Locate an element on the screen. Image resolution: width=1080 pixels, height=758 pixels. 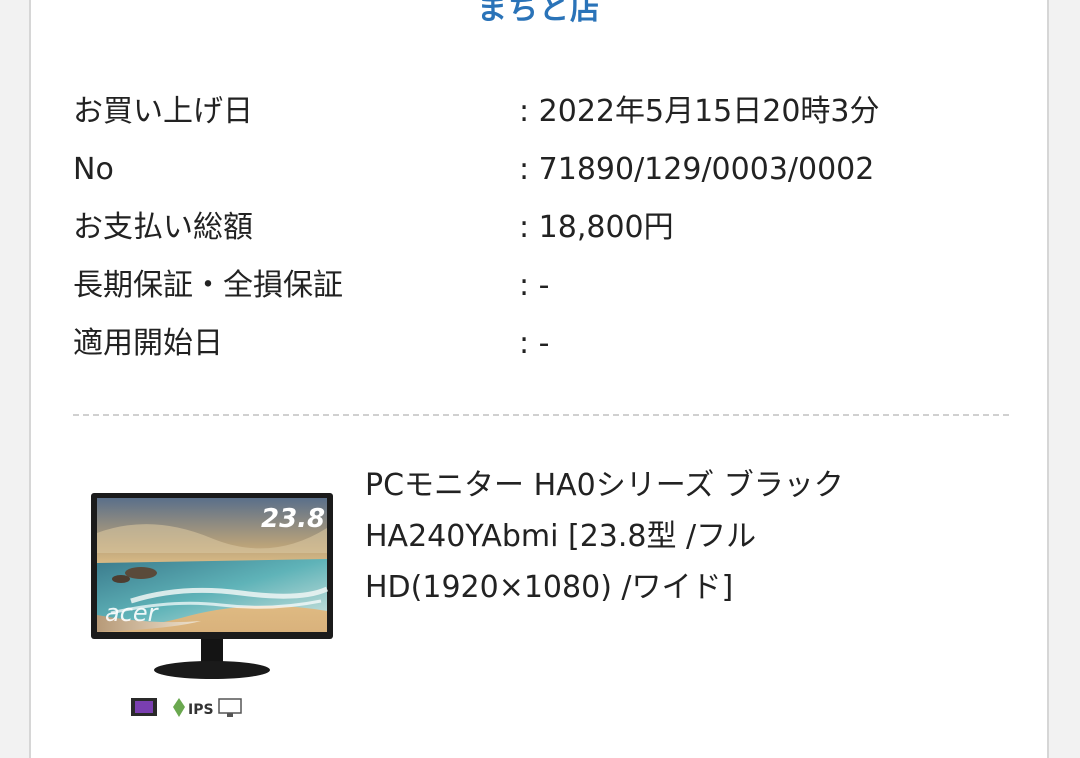
ips-badge: IPS is located at coordinates (201, 710).